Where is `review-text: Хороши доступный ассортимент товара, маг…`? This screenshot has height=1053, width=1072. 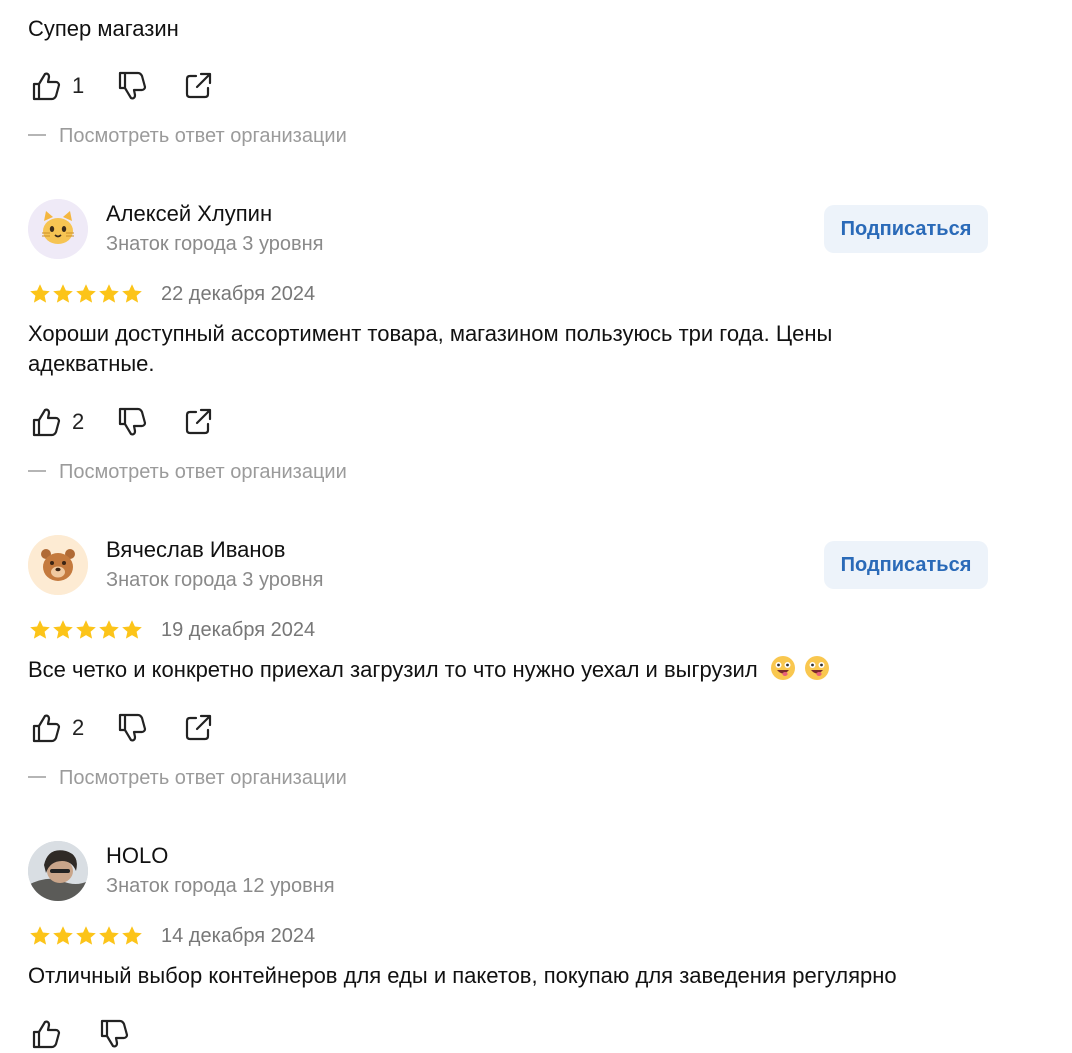 review-text: Хороши доступный ассортимент товара, маг… is located at coordinates (430, 348).